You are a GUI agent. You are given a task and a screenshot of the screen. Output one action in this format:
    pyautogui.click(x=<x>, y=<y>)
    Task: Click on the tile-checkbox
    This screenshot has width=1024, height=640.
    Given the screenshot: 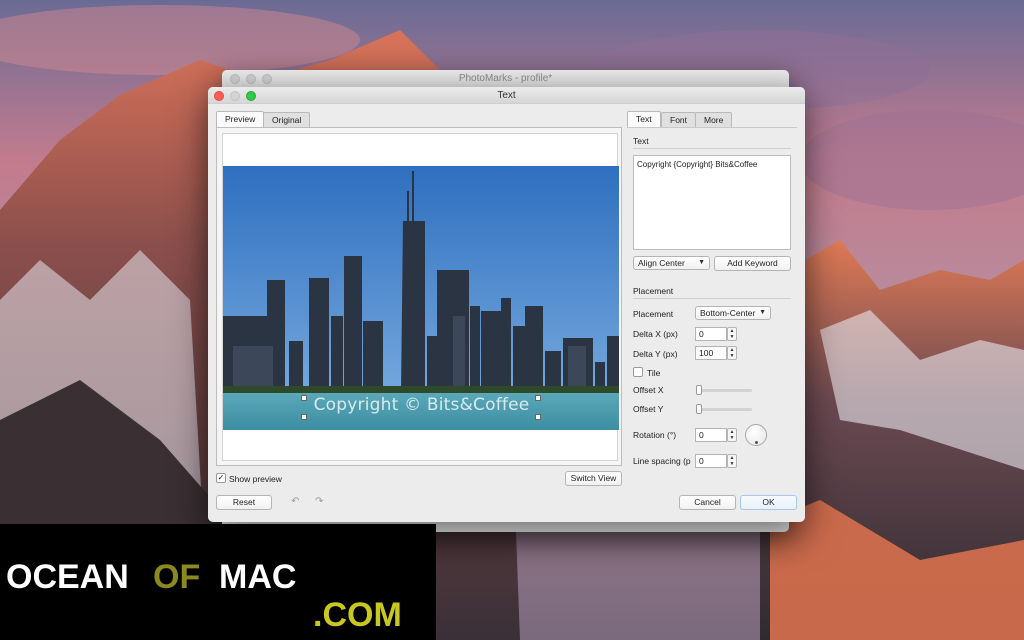 What is the action you would take?
    pyautogui.click(x=638, y=372)
    